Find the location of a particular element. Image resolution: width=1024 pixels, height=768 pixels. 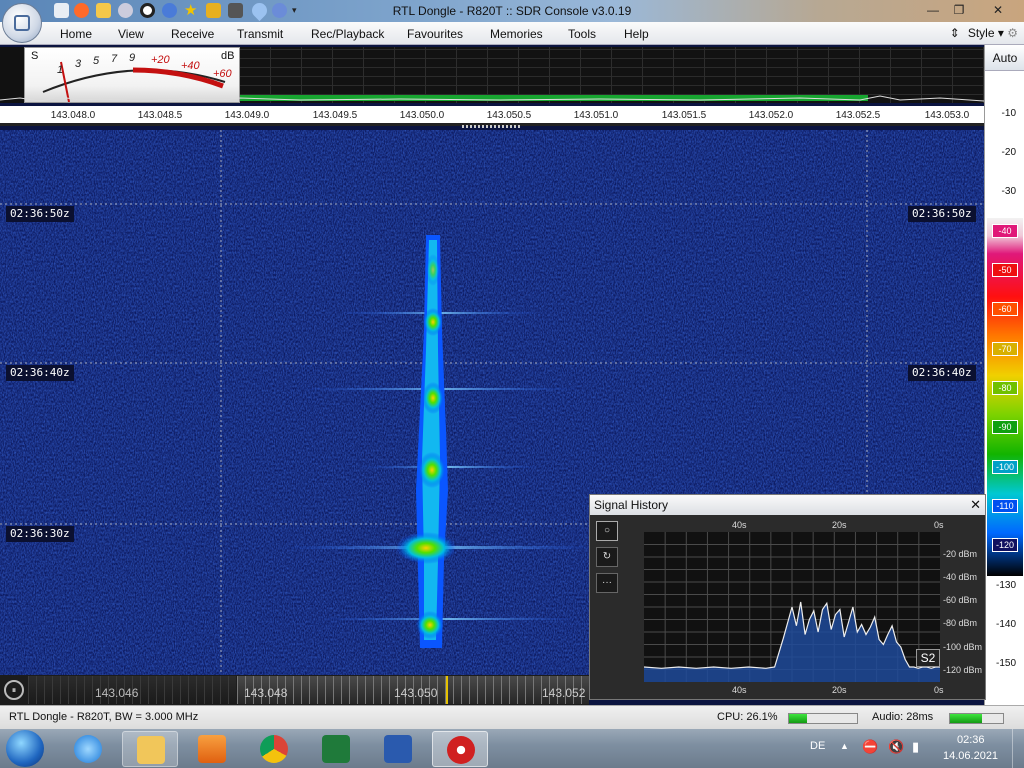

time-label-left: 02:36:30z is located at coordinates (40, 534).